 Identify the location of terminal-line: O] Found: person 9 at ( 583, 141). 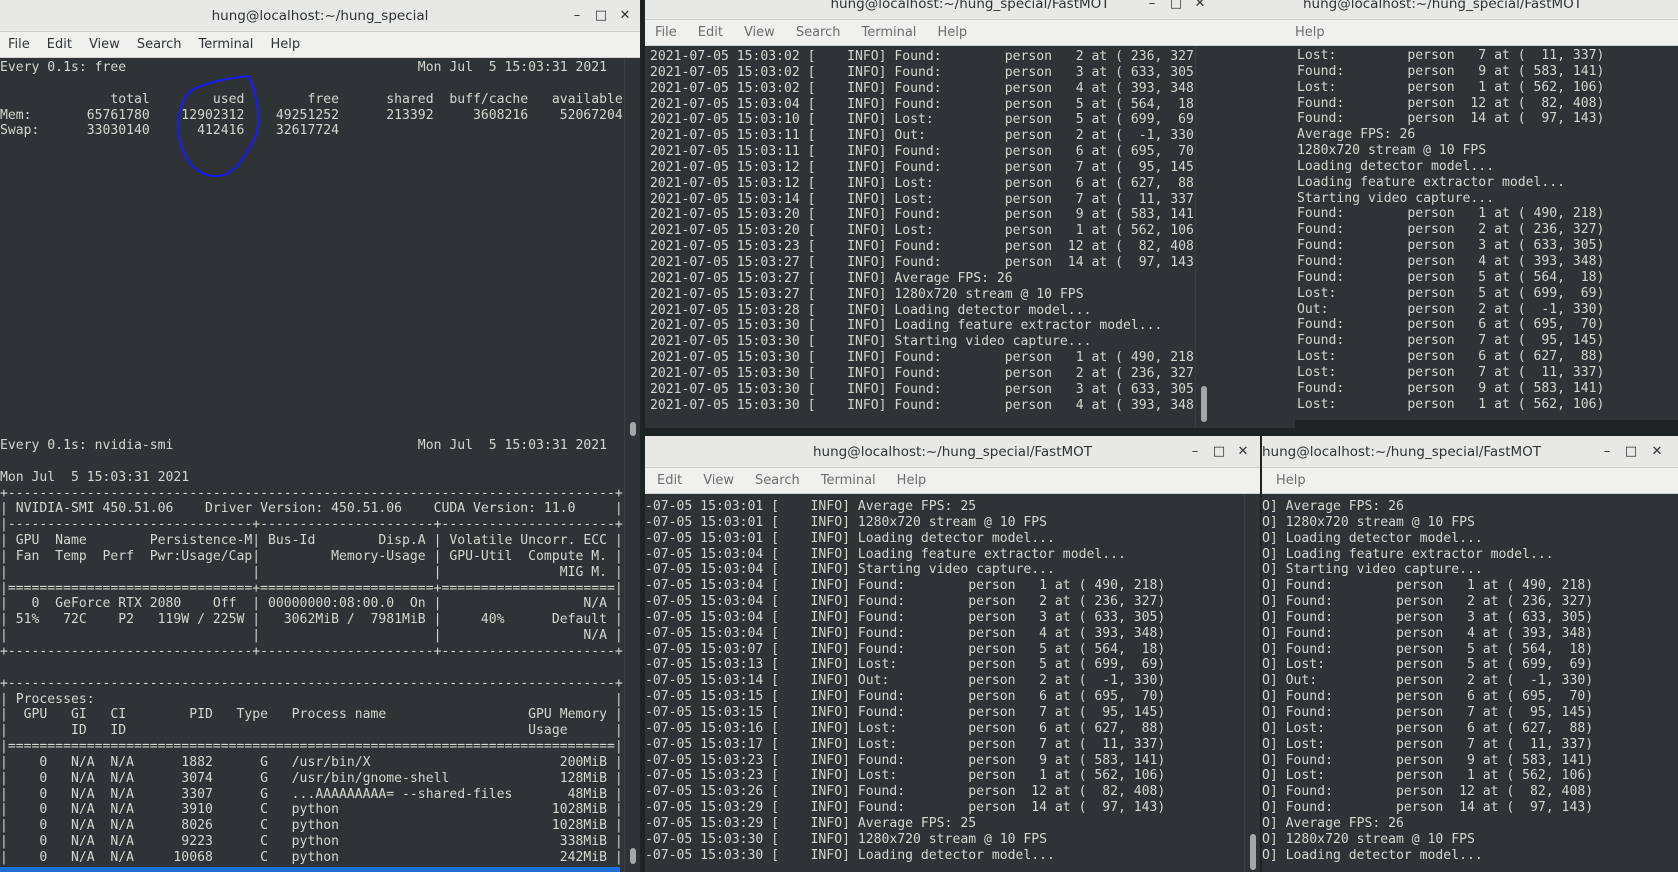
(1428, 760).